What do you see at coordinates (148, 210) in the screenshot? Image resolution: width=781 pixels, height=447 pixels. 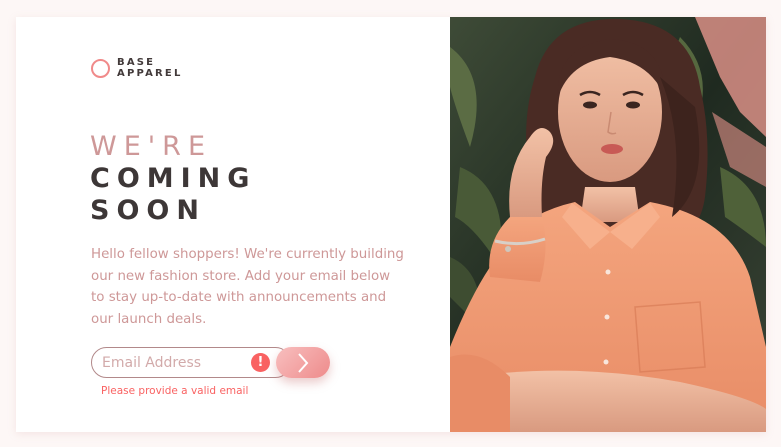 I see `headline-soon: SOON` at bounding box center [148, 210].